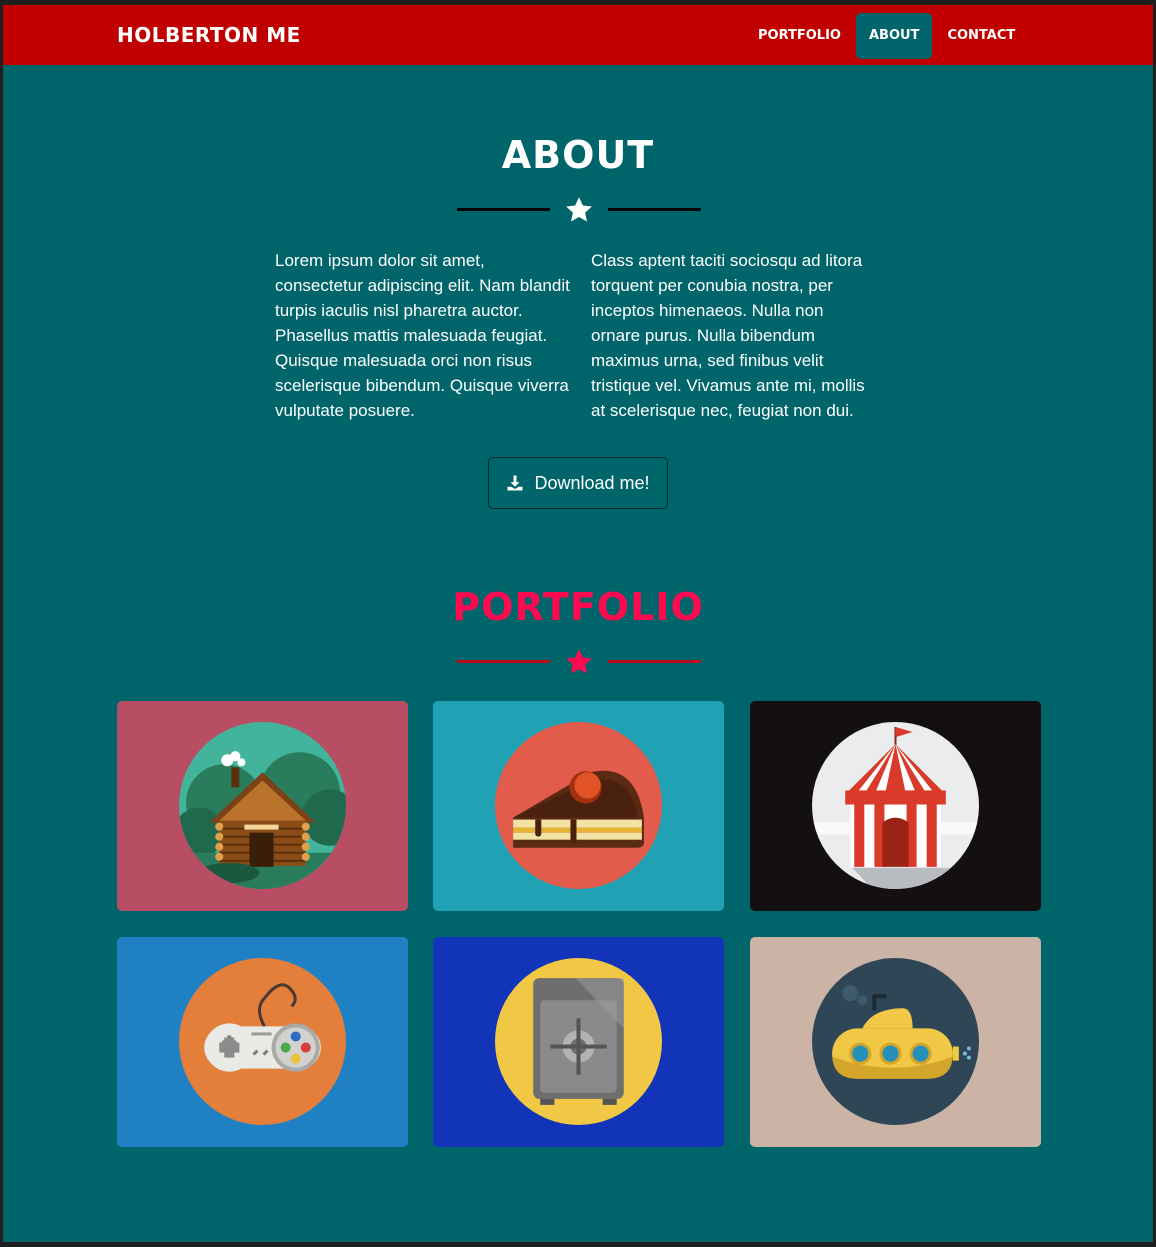 The height and width of the screenshot is (1247, 1156). I want to click on circus-tent-icon, so click(895, 805).